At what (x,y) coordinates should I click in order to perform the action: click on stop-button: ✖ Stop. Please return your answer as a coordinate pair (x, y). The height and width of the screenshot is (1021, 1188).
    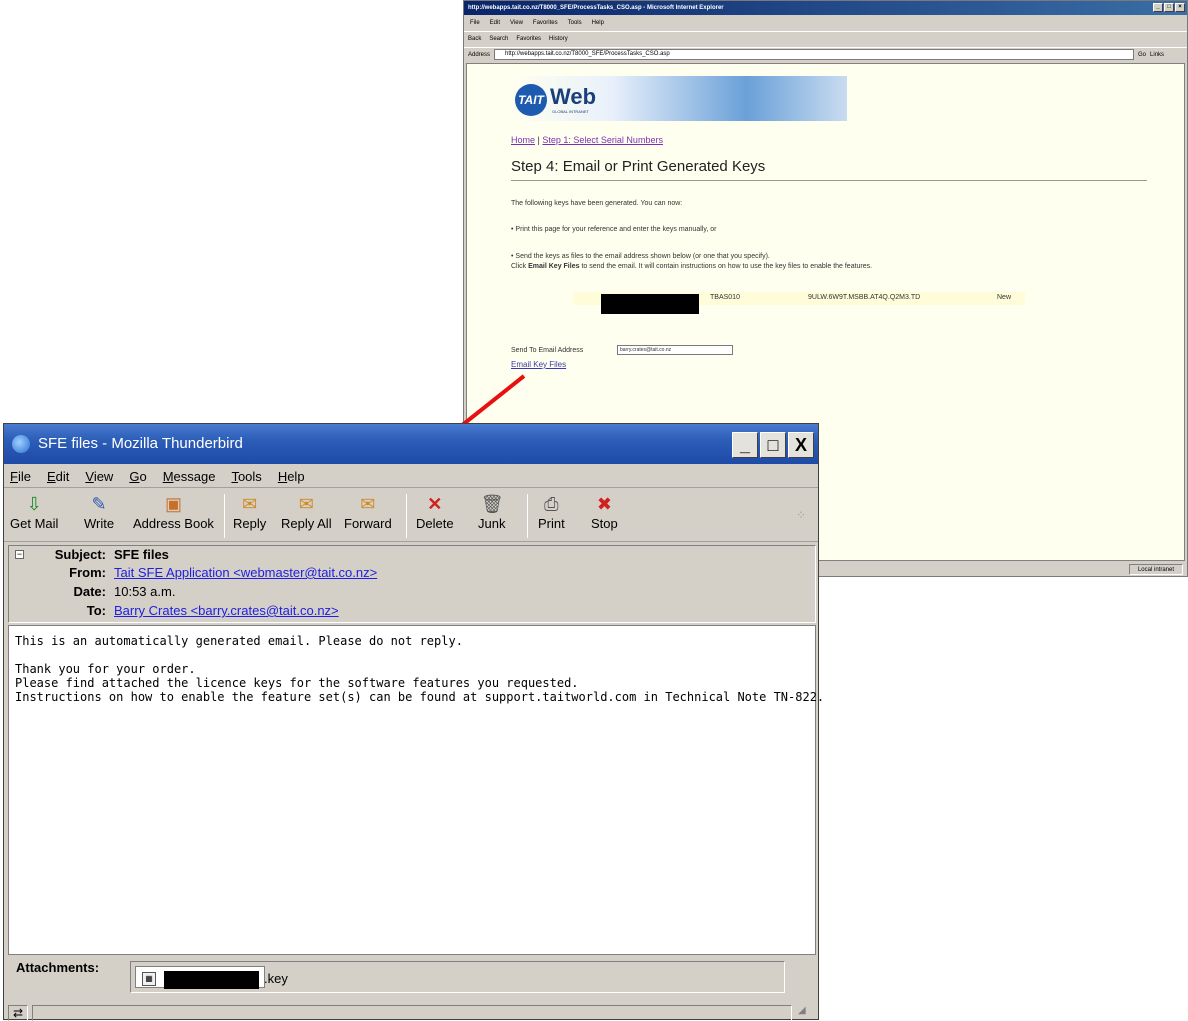
    Looking at the image, I should click on (604, 512).